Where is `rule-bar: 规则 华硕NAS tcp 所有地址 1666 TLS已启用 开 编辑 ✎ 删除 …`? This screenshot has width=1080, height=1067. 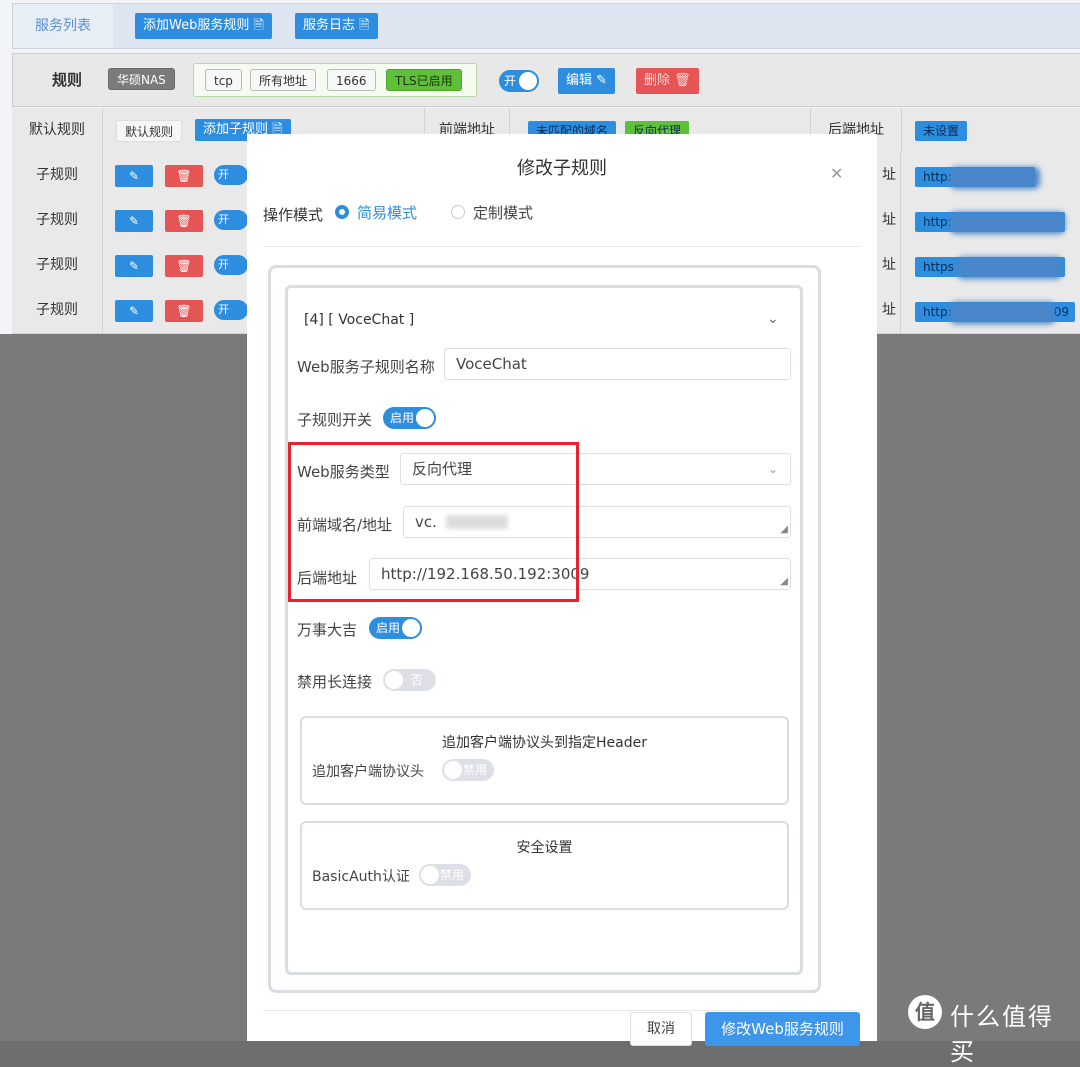
rule-bar: 规则 华硕NAS tcp 所有地址 1666 TLS已启用 开 编辑 ✎ 删除 … is located at coordinates (546, 80).